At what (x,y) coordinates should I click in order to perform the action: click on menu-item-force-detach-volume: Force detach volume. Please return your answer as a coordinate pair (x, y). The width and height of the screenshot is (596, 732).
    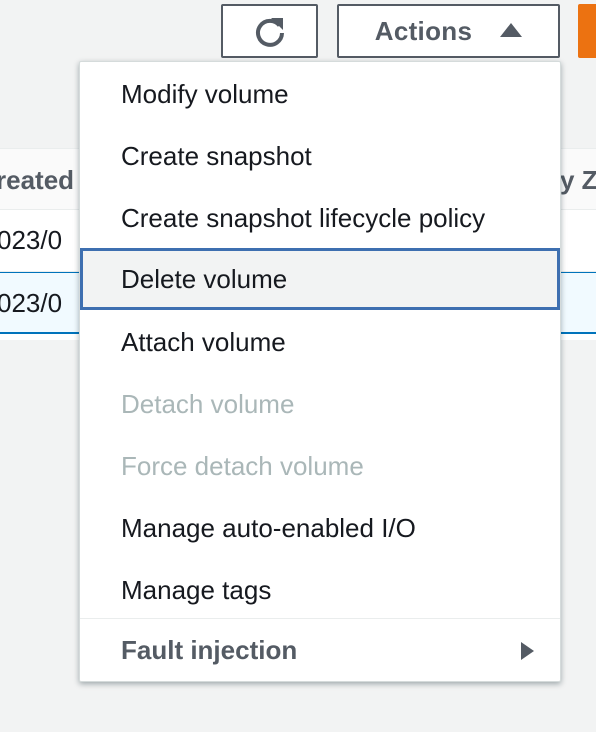
    Looking at the image, I should click on (242, 466).